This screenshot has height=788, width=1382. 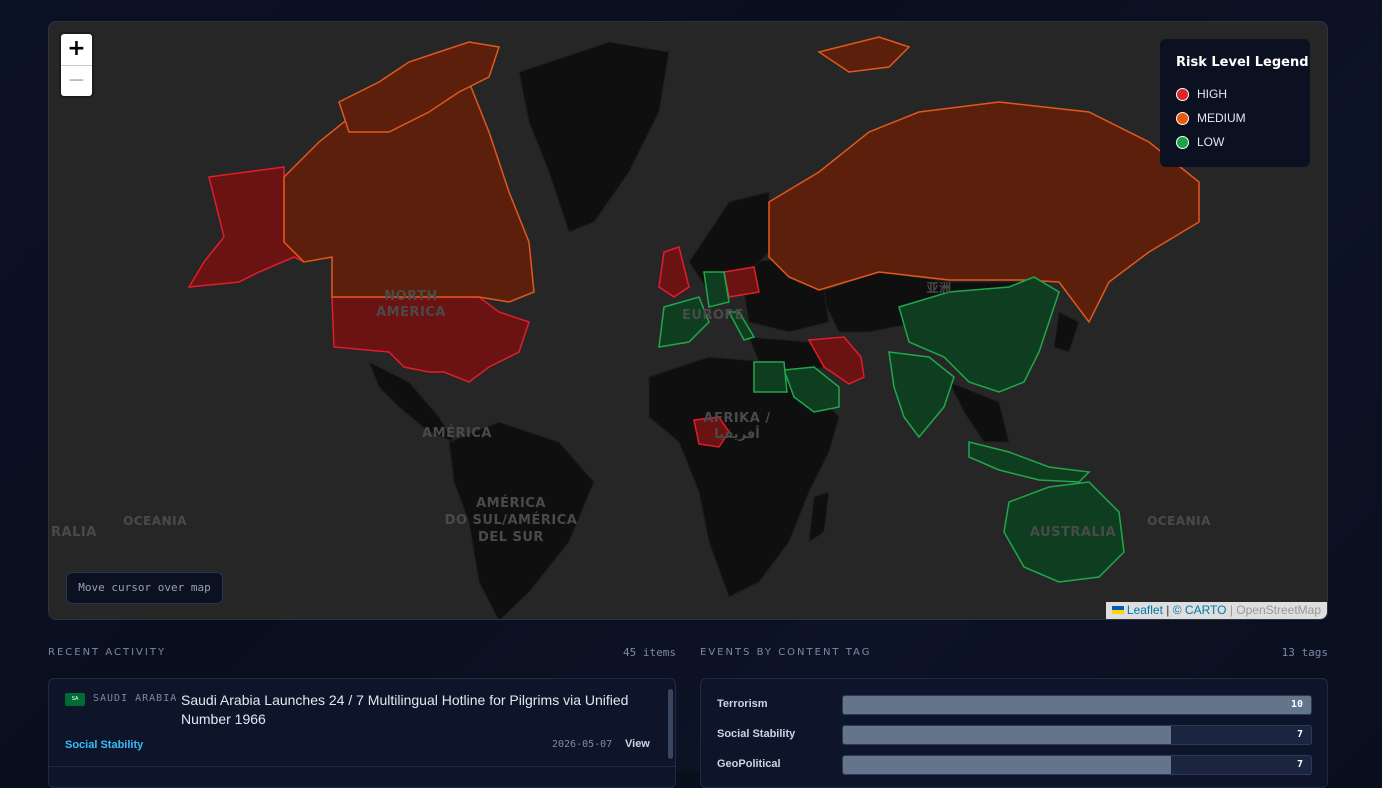 I want to click on ukraine-flag-icon, so click(x=1117, y=610).